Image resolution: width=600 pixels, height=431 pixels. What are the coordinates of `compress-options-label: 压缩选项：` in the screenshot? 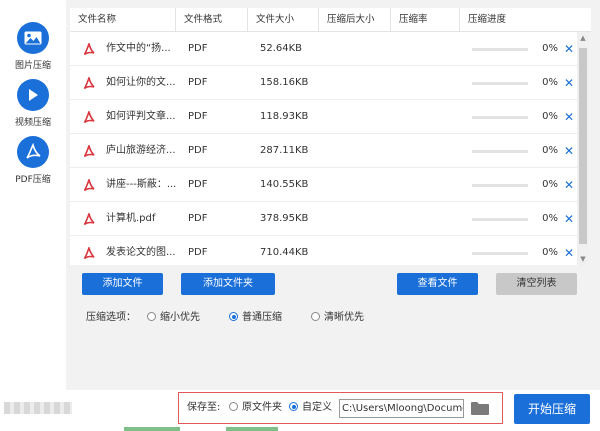 It's located at (111, 317).